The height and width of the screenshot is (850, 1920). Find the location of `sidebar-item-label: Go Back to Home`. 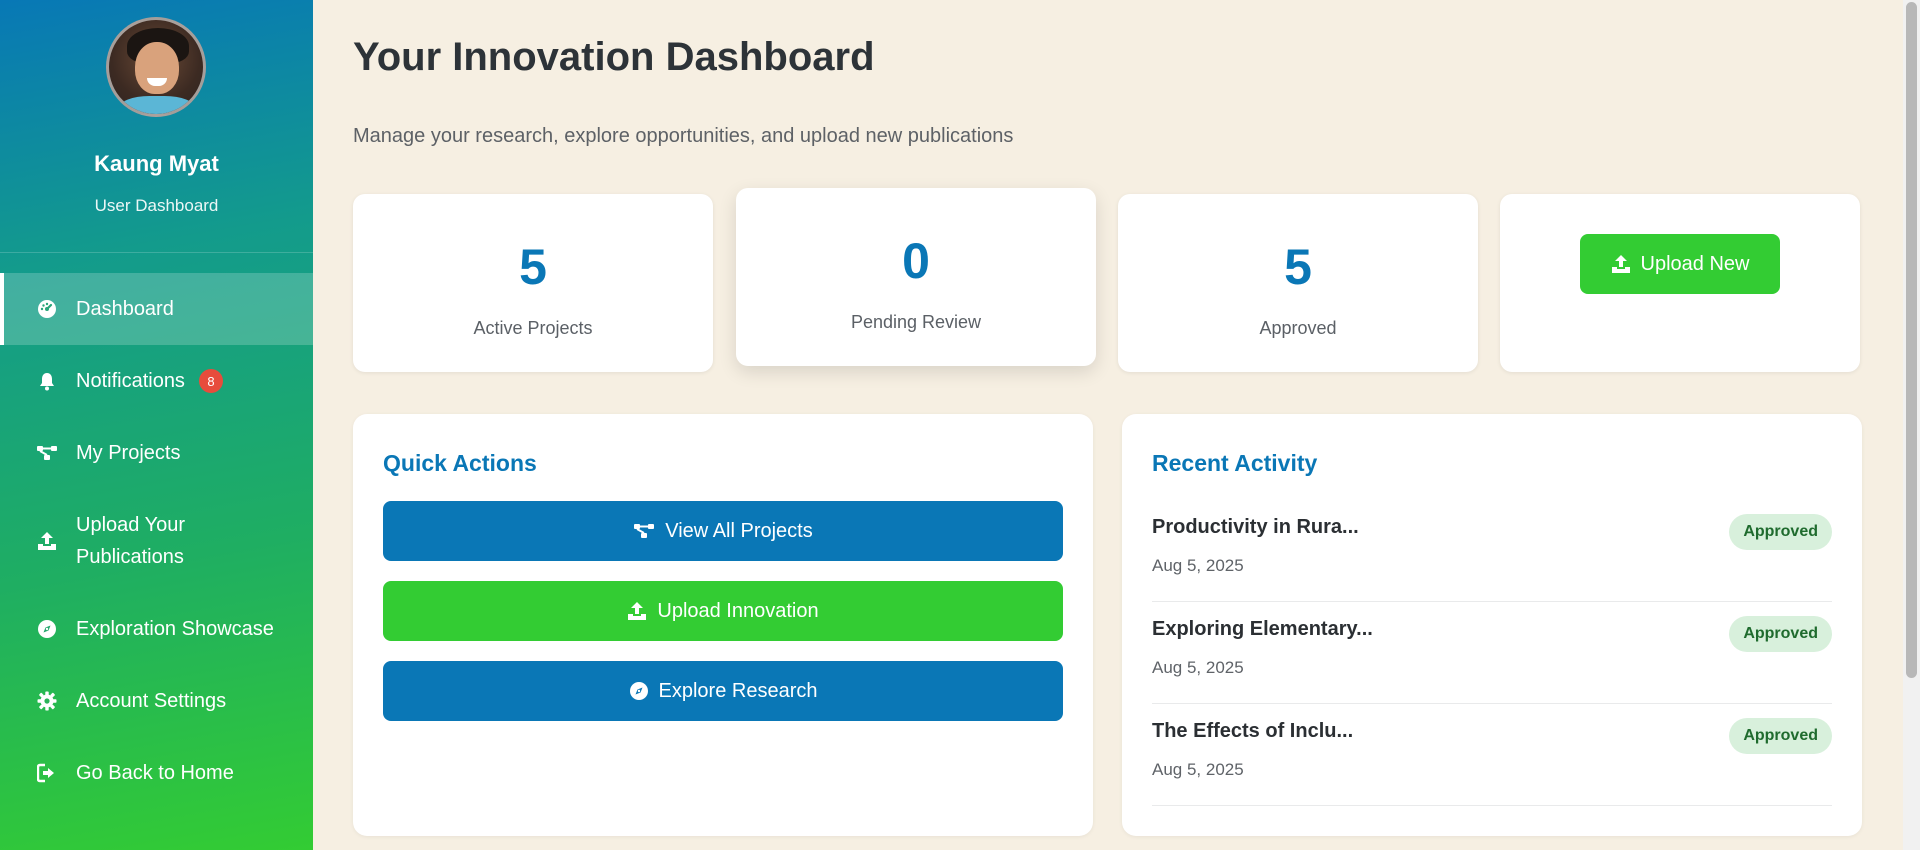

sidebar-item-label: Go Back to Home is located at coordinates (155, 773).